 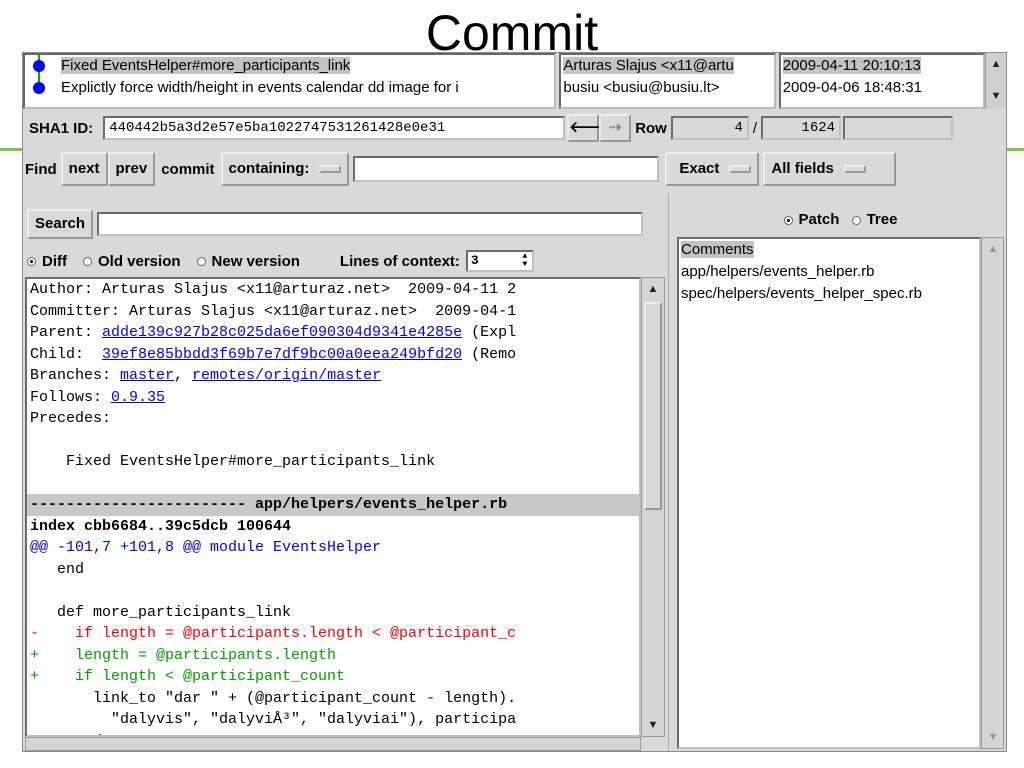 What do you see at coordinates (370, 224) in the screenshot?
I see `search-input` at bounding box center [370, 224].